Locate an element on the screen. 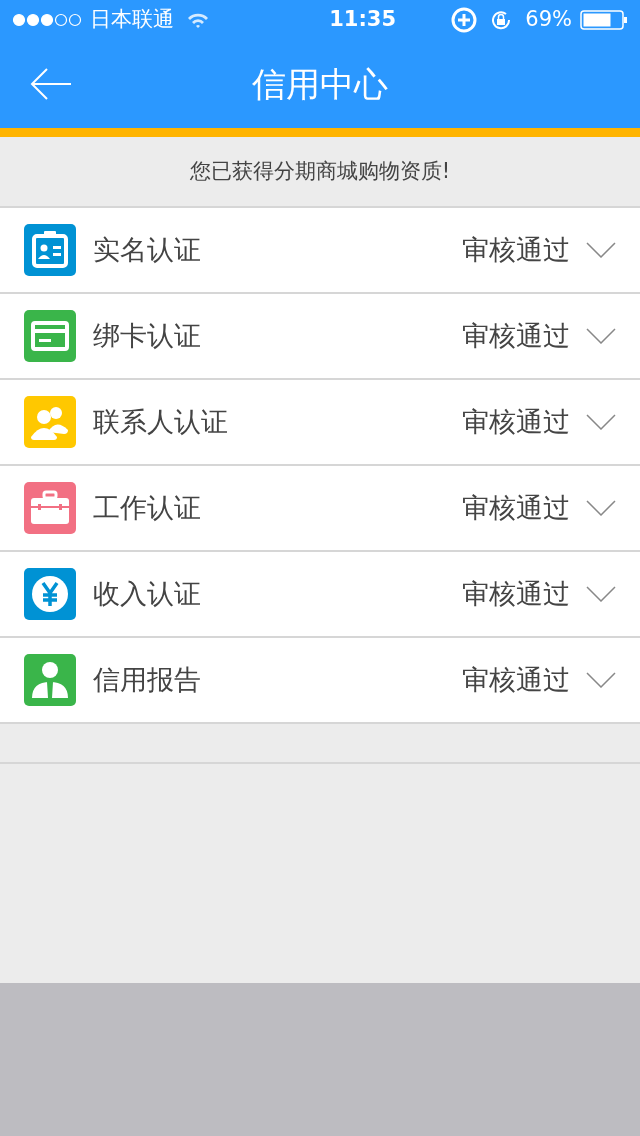 This screenshot has height=1136, width=640. verification-row: 实名认证 审核通过 is located at coordinates (320, 251).